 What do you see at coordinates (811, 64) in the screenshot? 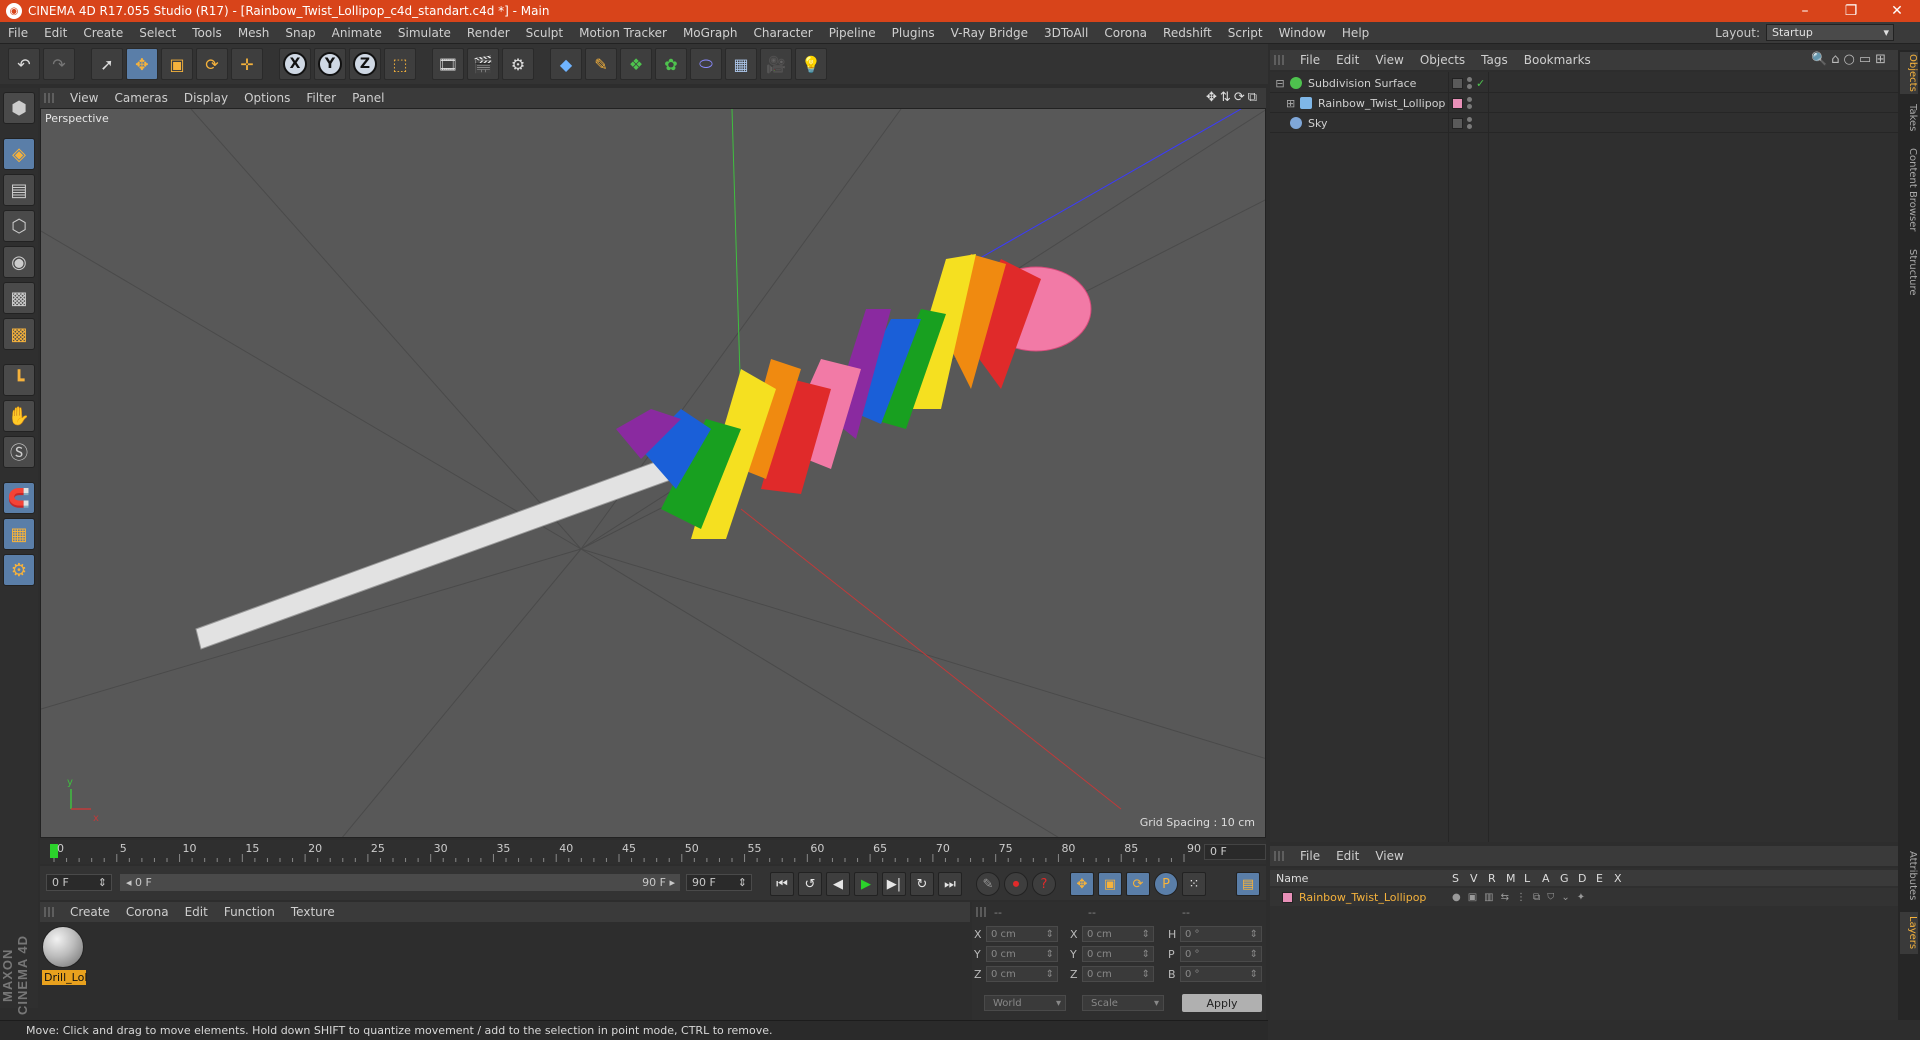
I see `add-light-button: 💡` at bounding box center [811, 64].